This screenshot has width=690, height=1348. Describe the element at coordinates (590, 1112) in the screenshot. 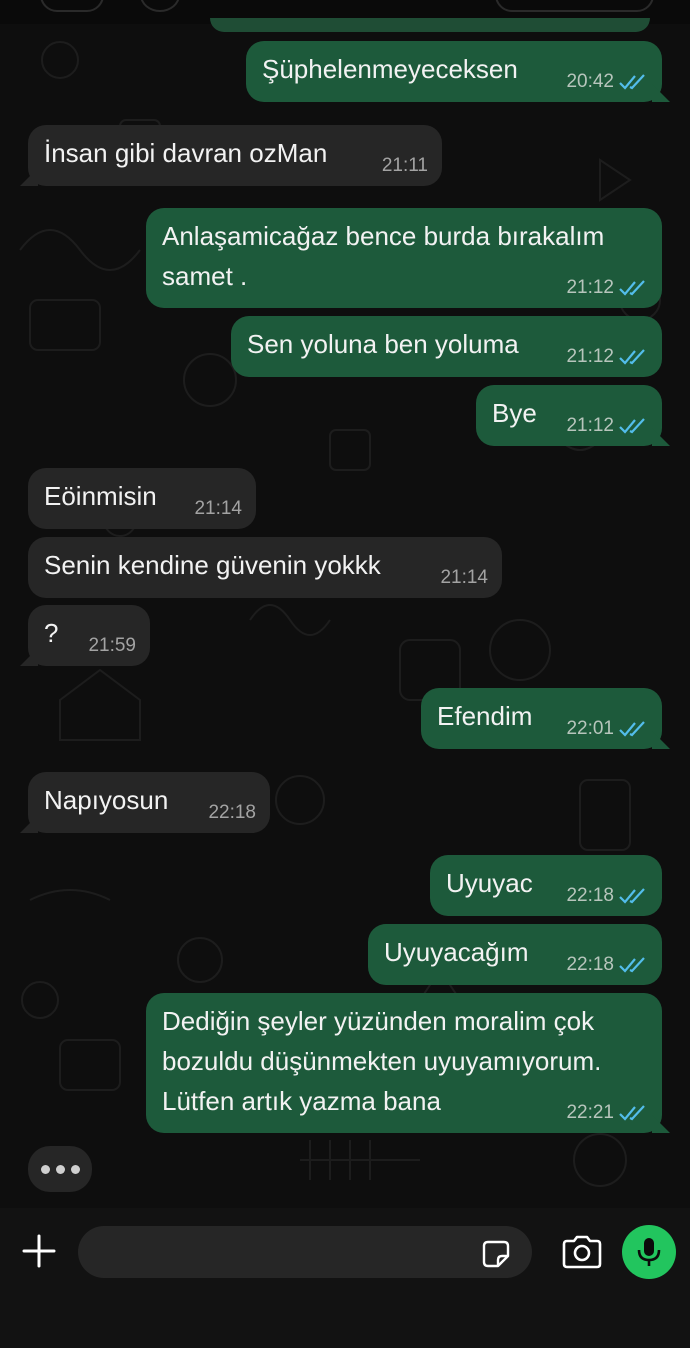

I see `message-time: 22:21` at that location.